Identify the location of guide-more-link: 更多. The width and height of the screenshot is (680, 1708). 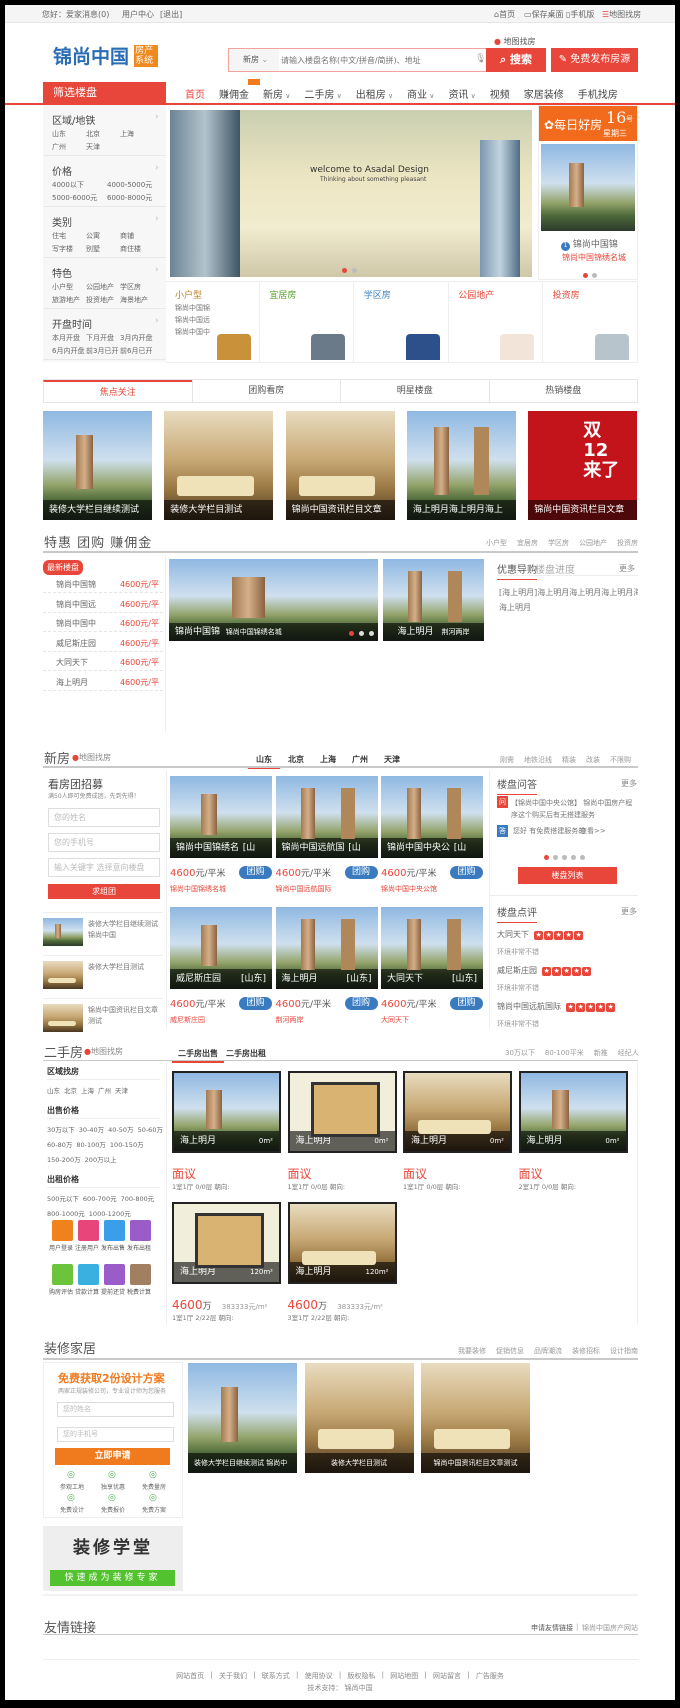
(627, 568).